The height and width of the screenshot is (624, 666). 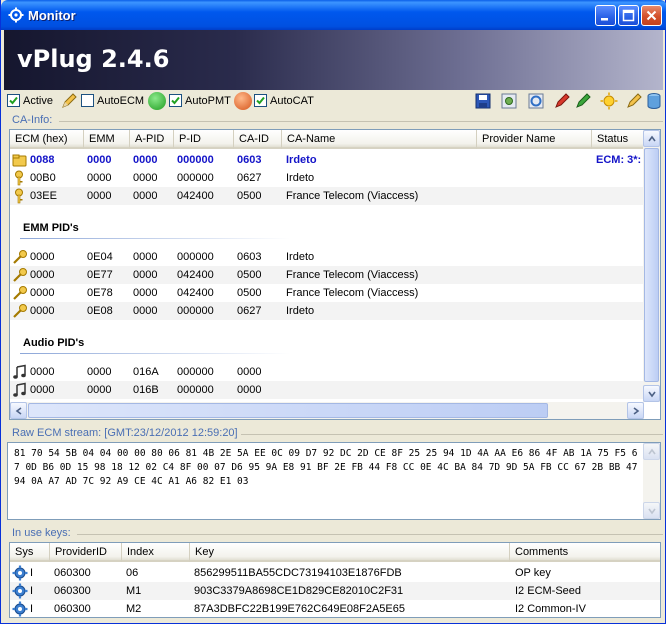 I want to click on cell-comment: OP key, so click(x=533, y=573).